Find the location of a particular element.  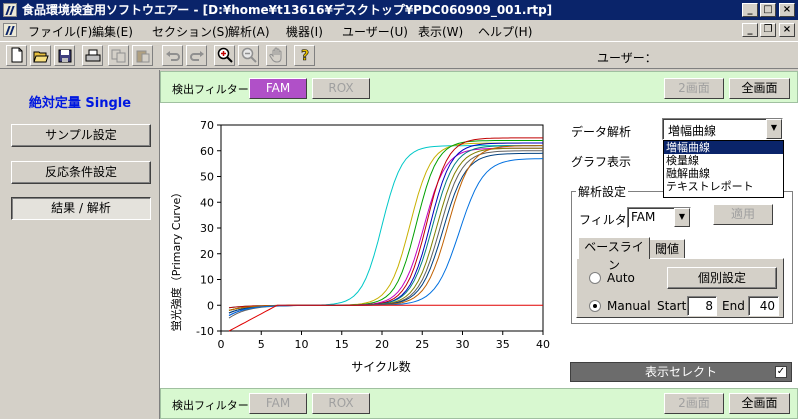

menu-analysis: 解析(A) is located at coordinates (249, 31).